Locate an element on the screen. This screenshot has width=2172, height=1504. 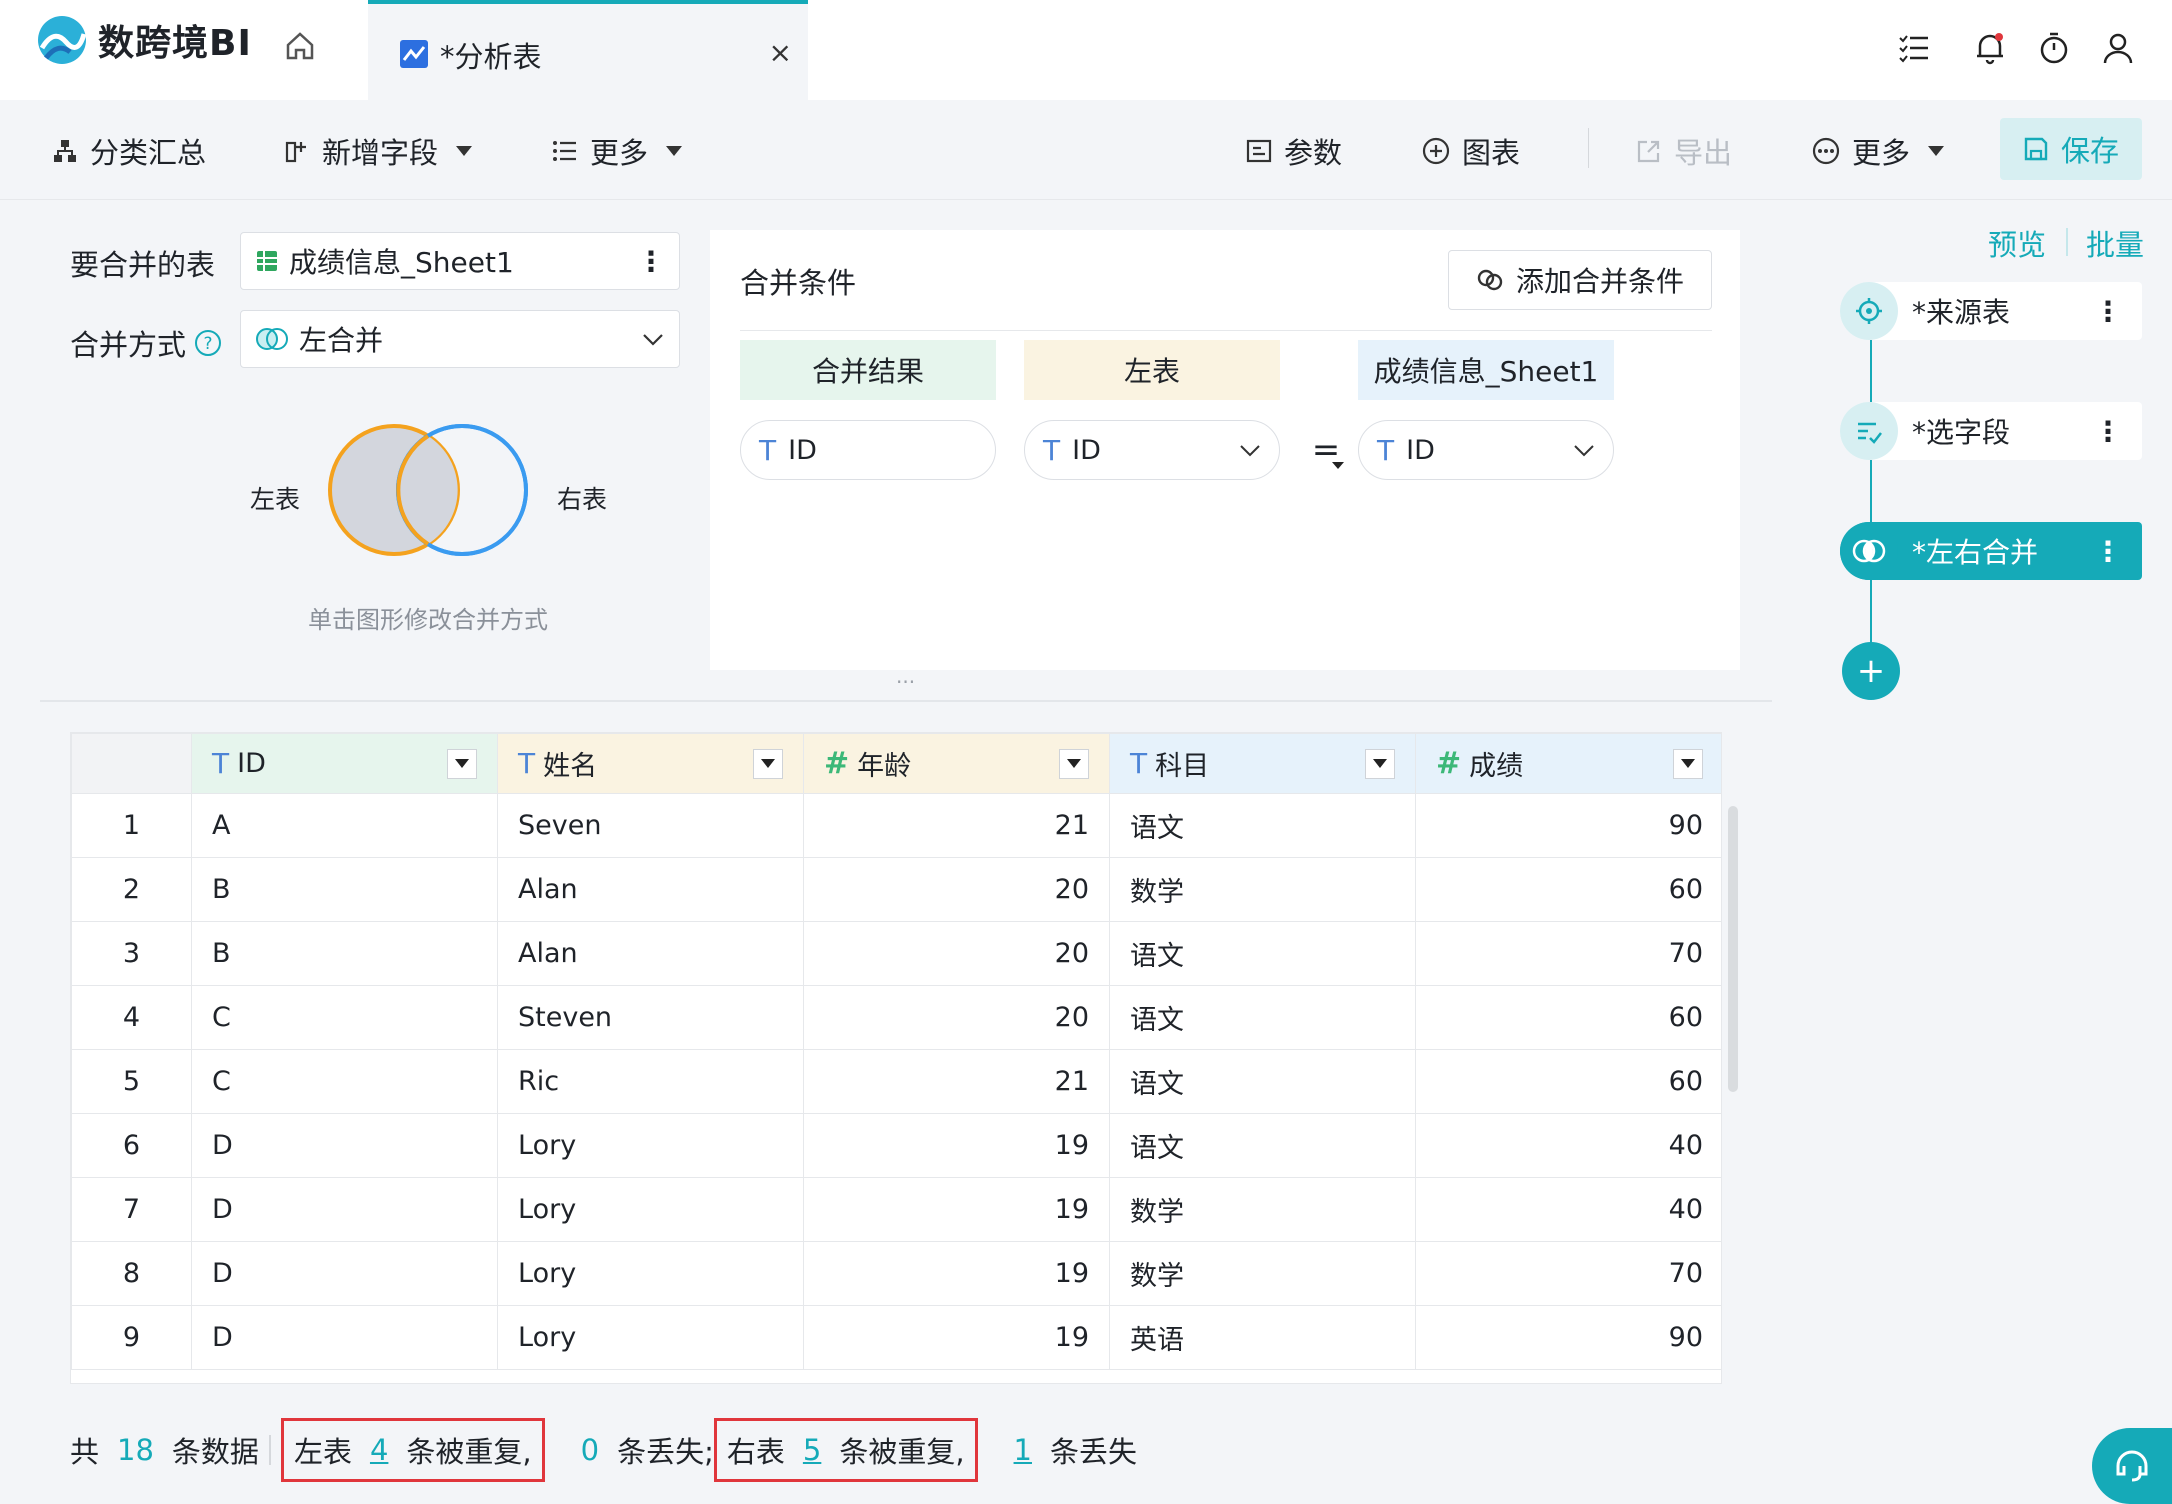
left-field-select: T ID is located at coordinates (1152, 450).